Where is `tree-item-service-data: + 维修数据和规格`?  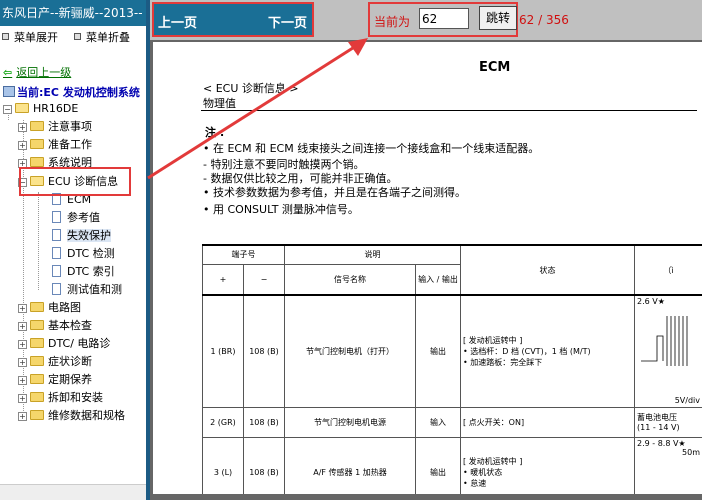 tree-item-service-data: + 维修数据和规格 is located at coordinates (71, 416).